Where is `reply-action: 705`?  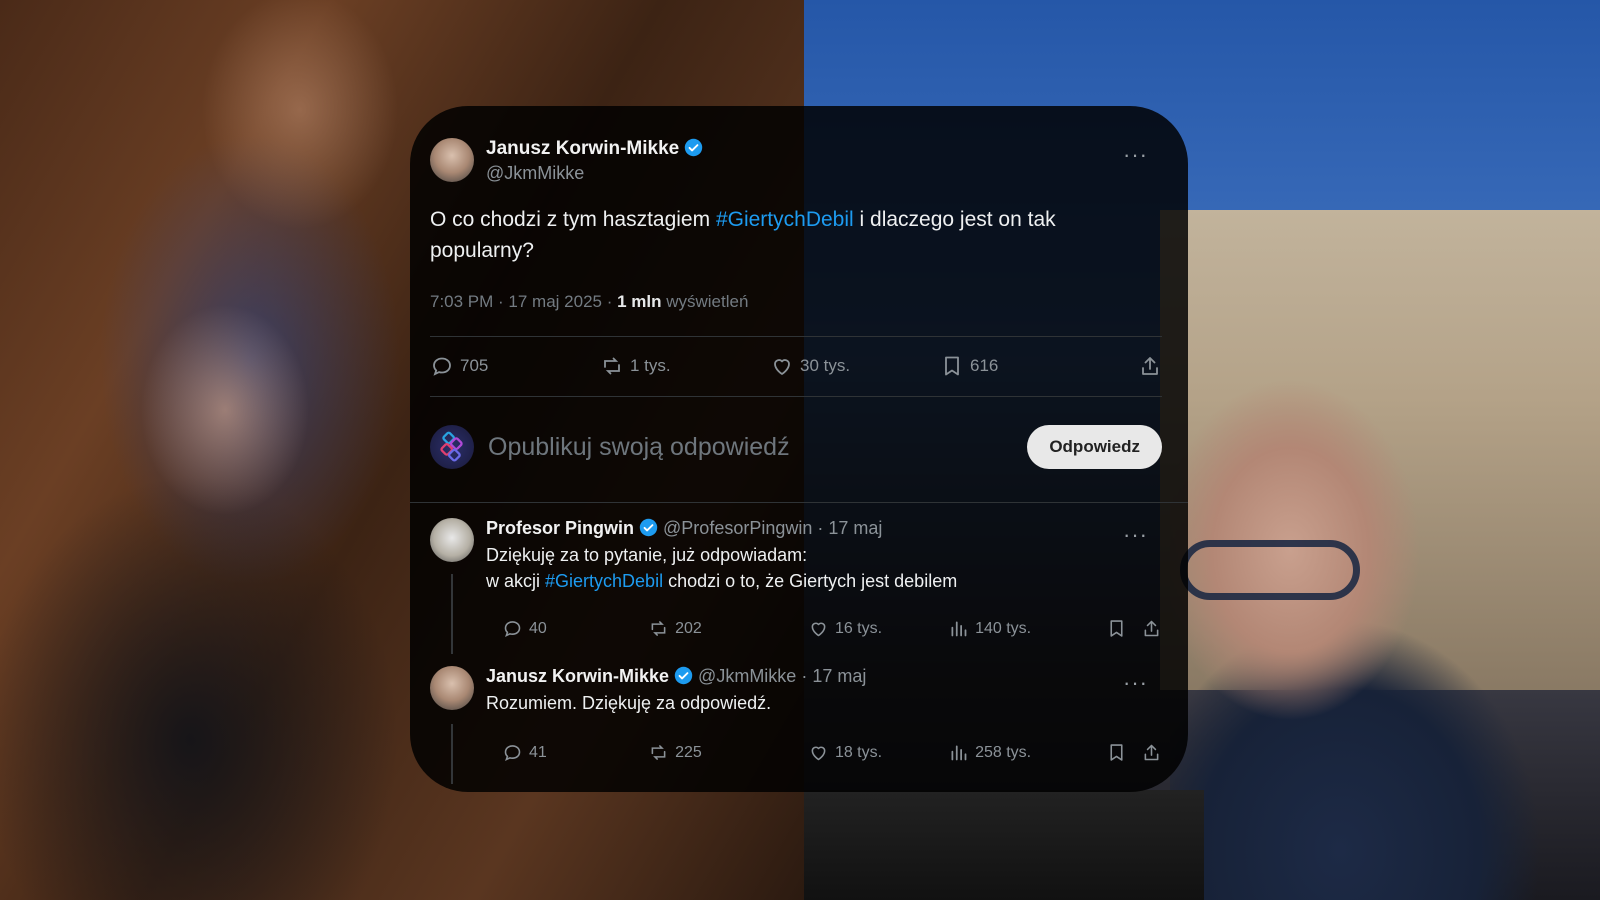 reply-action: 705 is located at coordinates (515, 366).